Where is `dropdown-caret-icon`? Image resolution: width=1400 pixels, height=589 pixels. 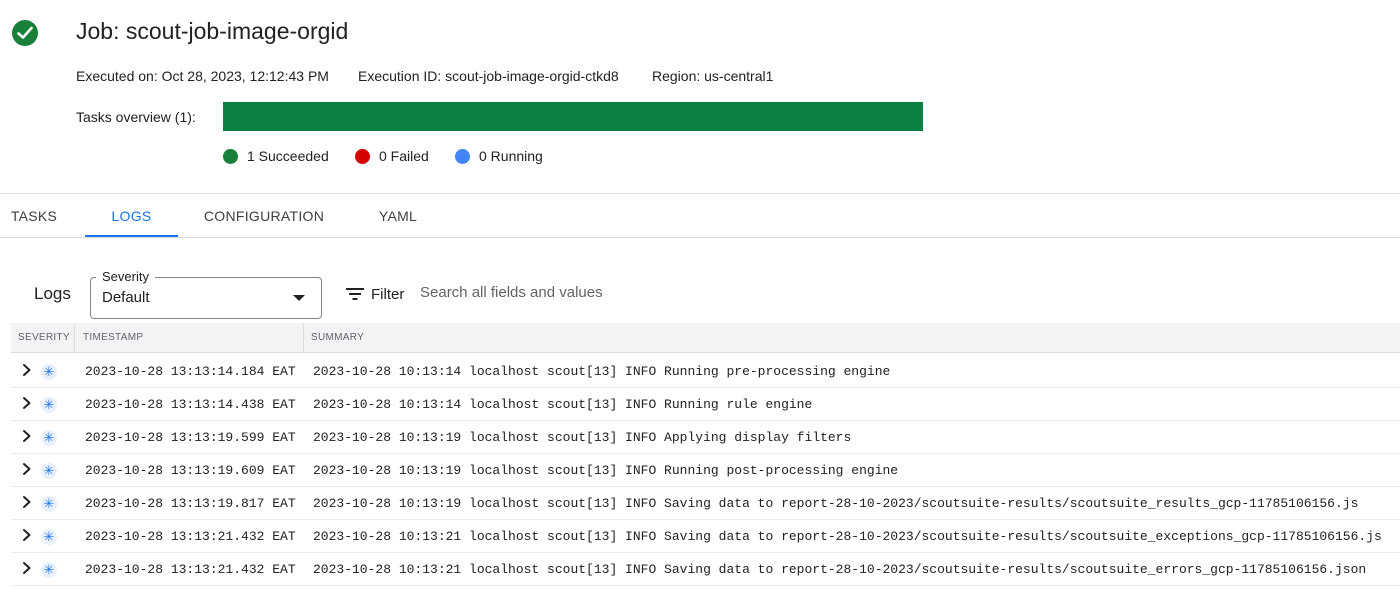
dropdown-caret-icon is located at coordinates (299, 298).